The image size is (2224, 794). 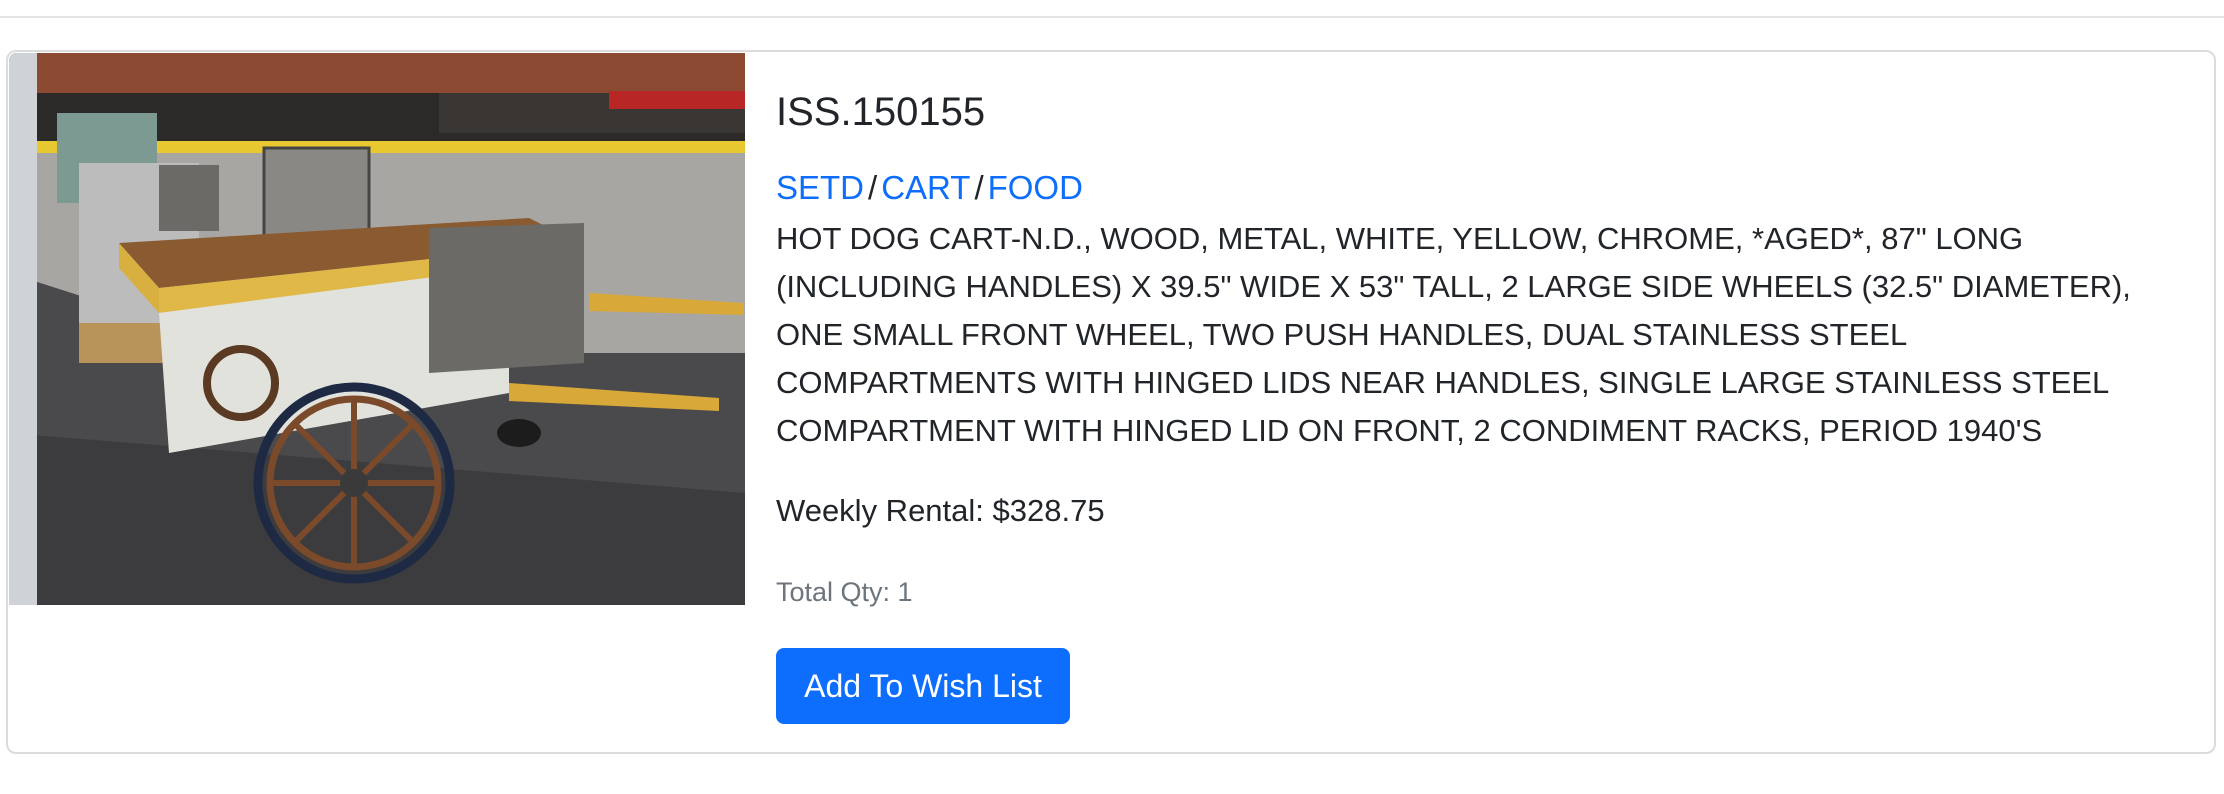 What do you see at coordinates (820, 187) in the screenshot?
I see `breadcrumb-link-setd: SETD` at bounding box center [820, 187].